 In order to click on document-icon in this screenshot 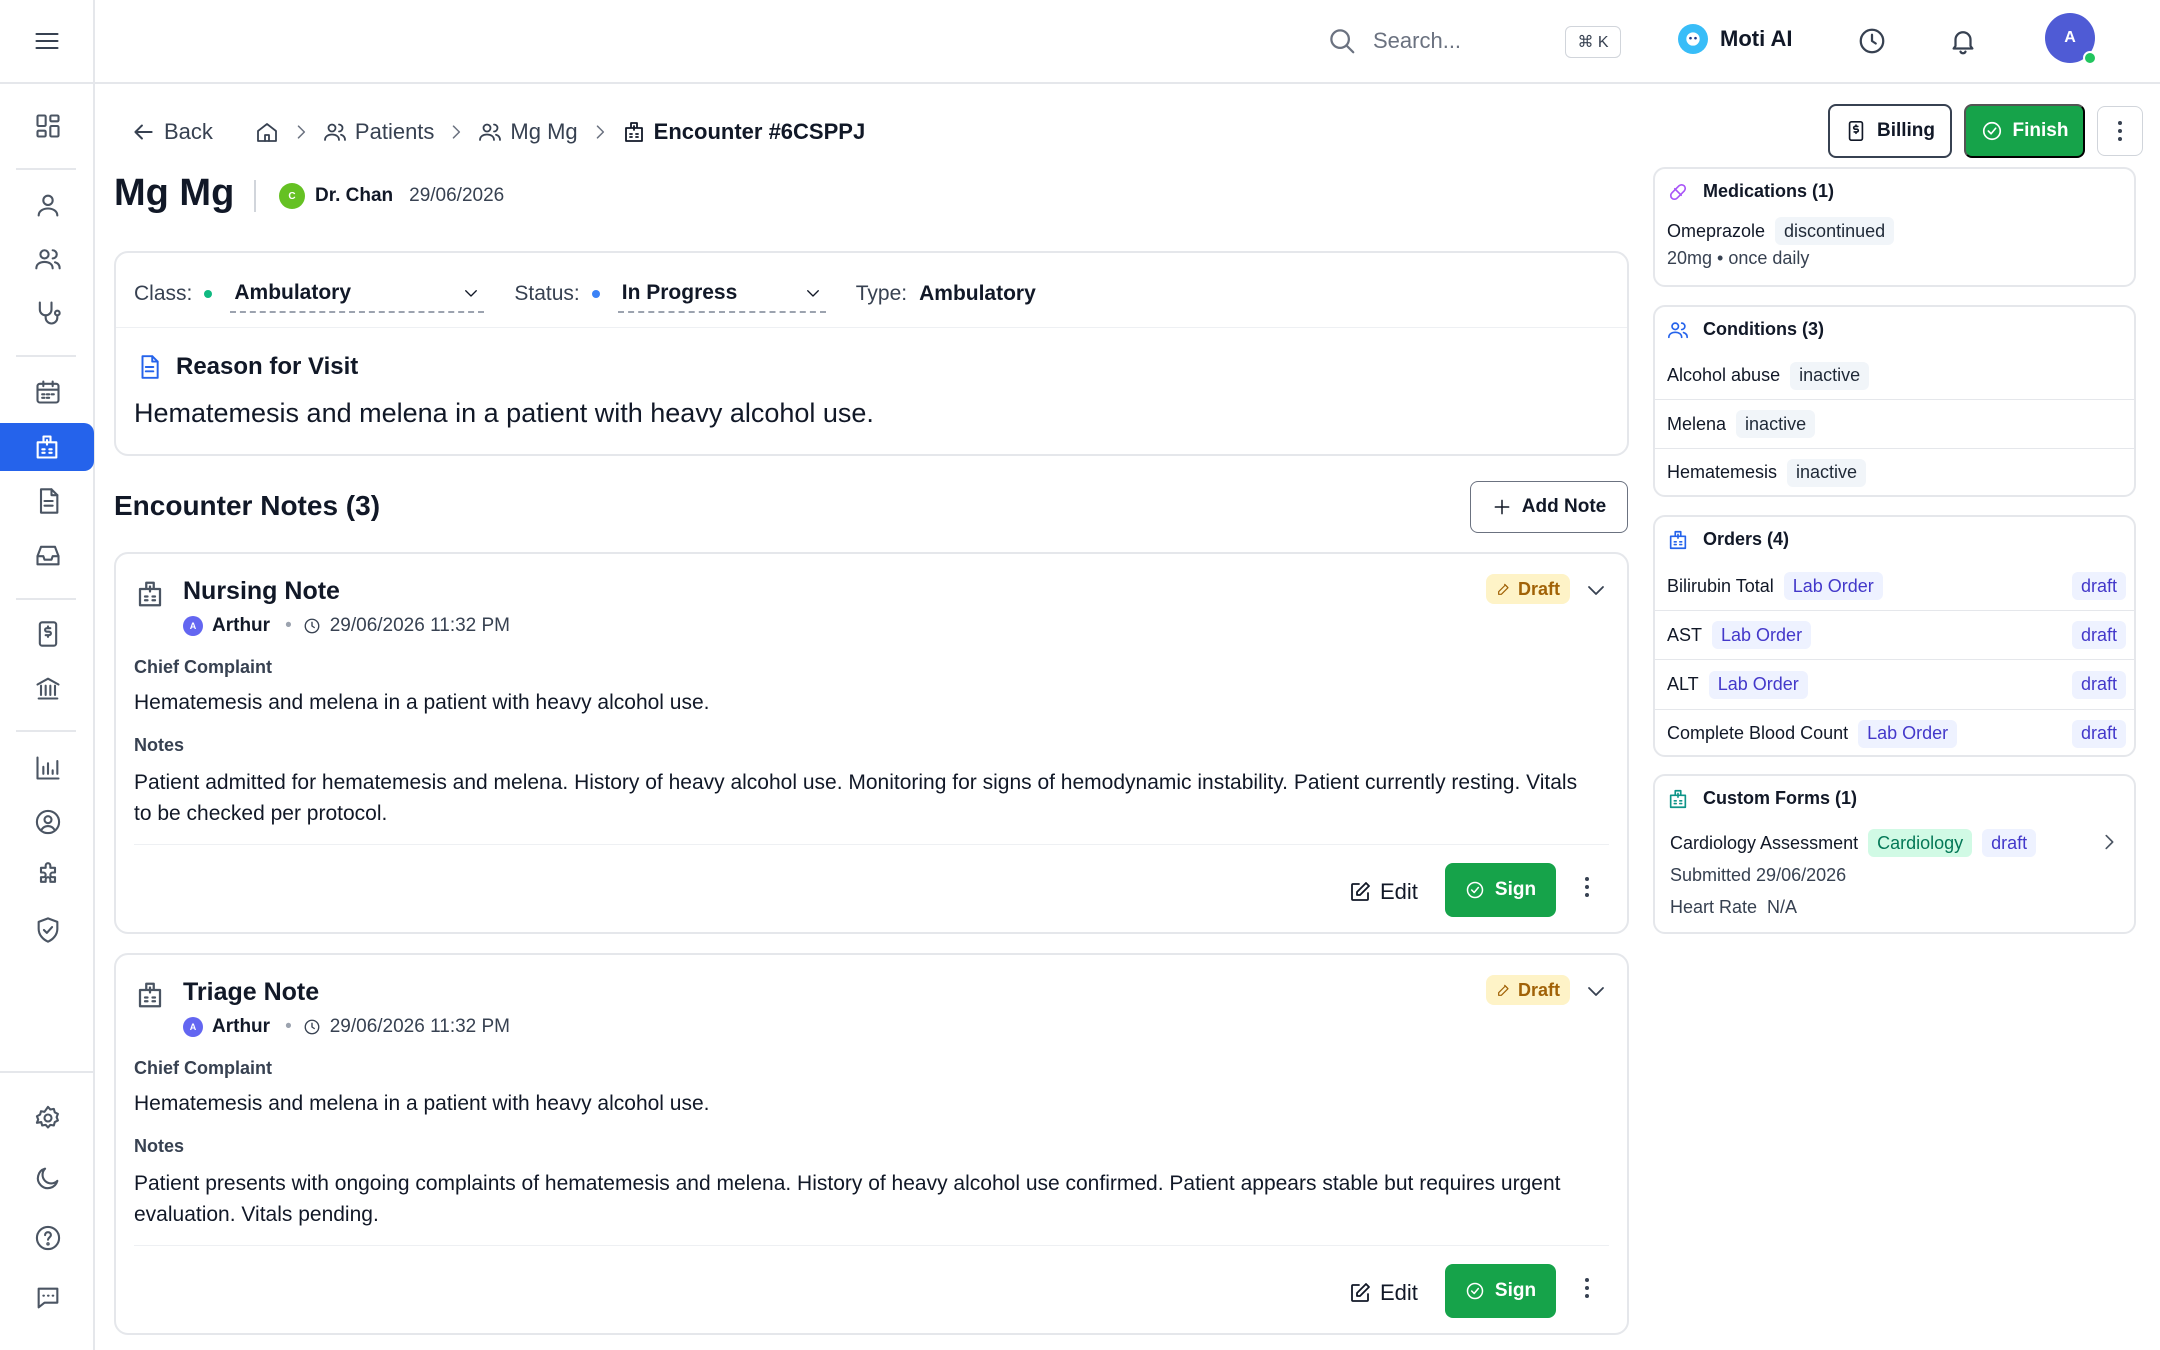, I will do `click(48, 501)`.